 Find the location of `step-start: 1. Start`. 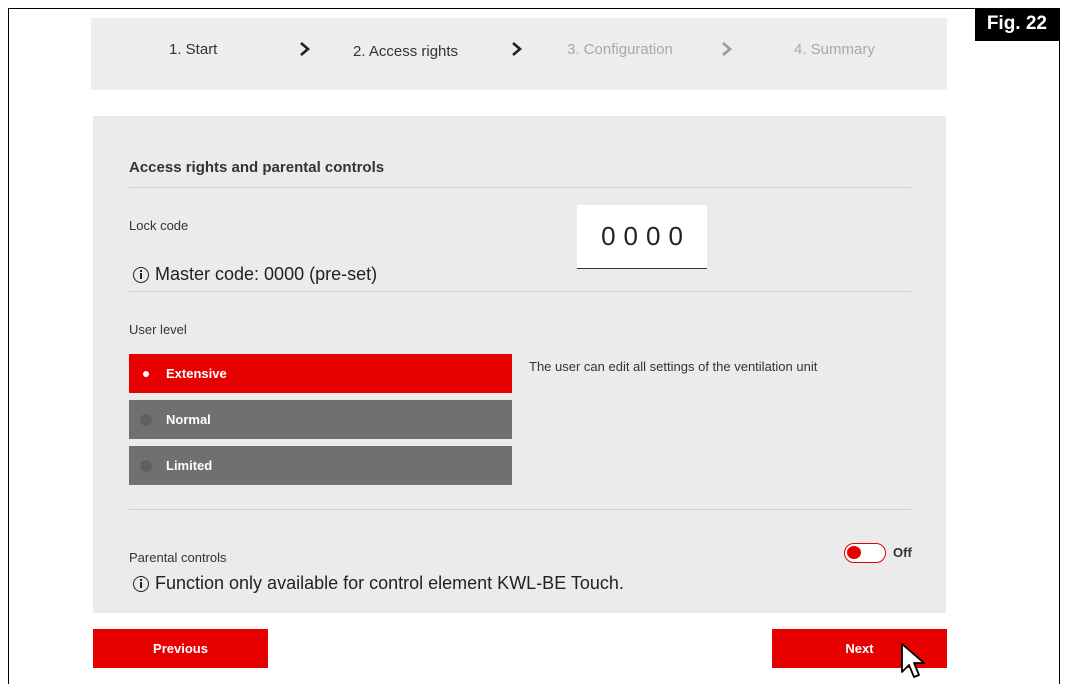

step-start: 1. Start is located at coordinates (193, 49).